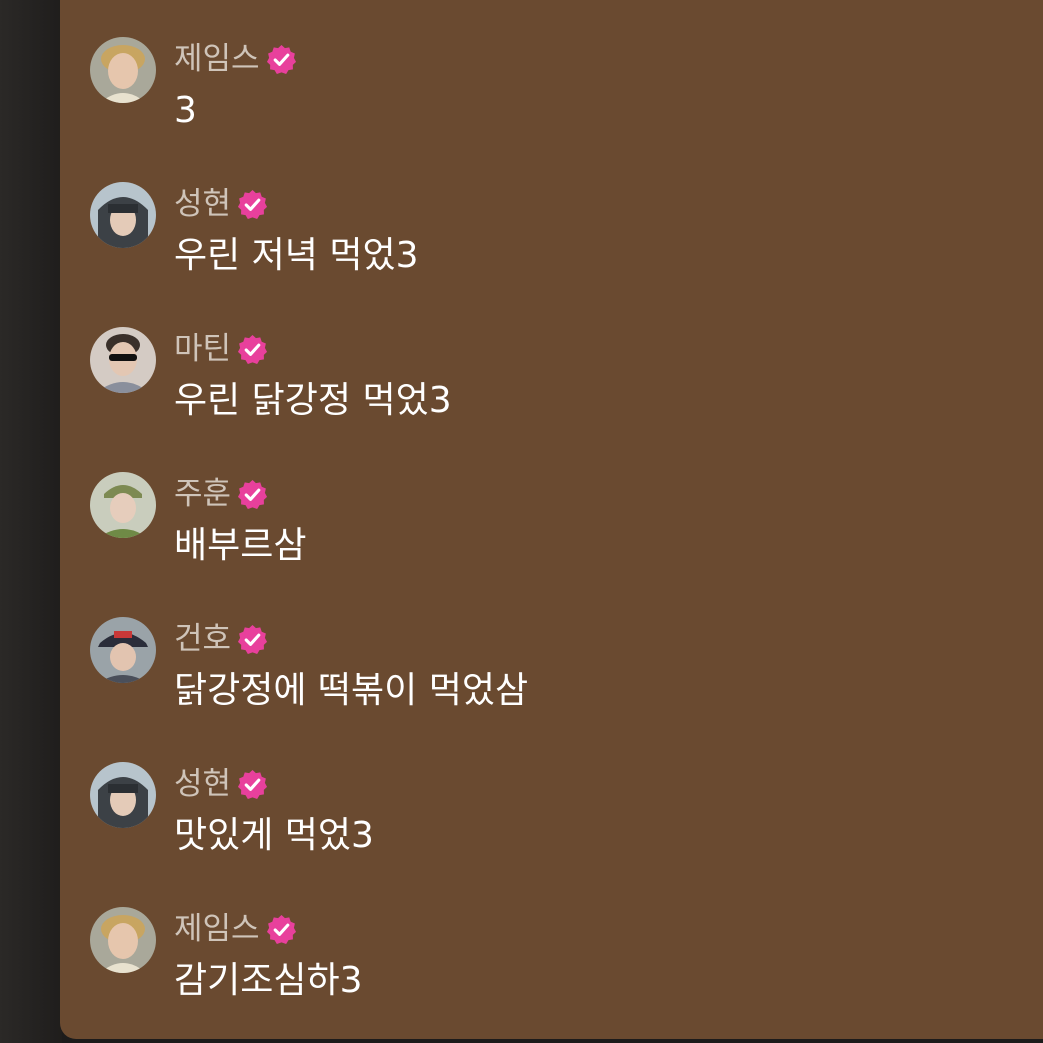  What do you see at coordinates (268, 980) in the screenshot?
I see `message-text: 감기조심하3` at bounding box center [268, 980].